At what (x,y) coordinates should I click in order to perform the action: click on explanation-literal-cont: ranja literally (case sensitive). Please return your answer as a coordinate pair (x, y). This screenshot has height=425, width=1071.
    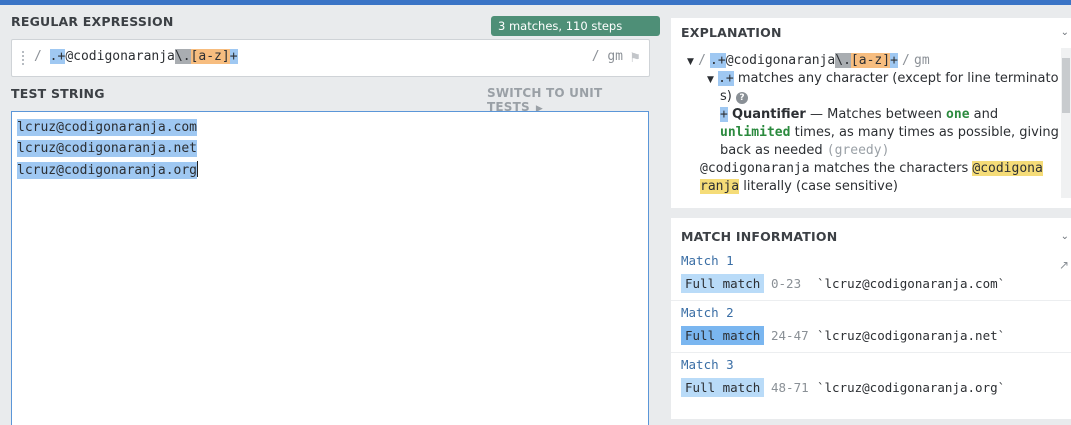
    Looking at the image, I should click on (799, 186).